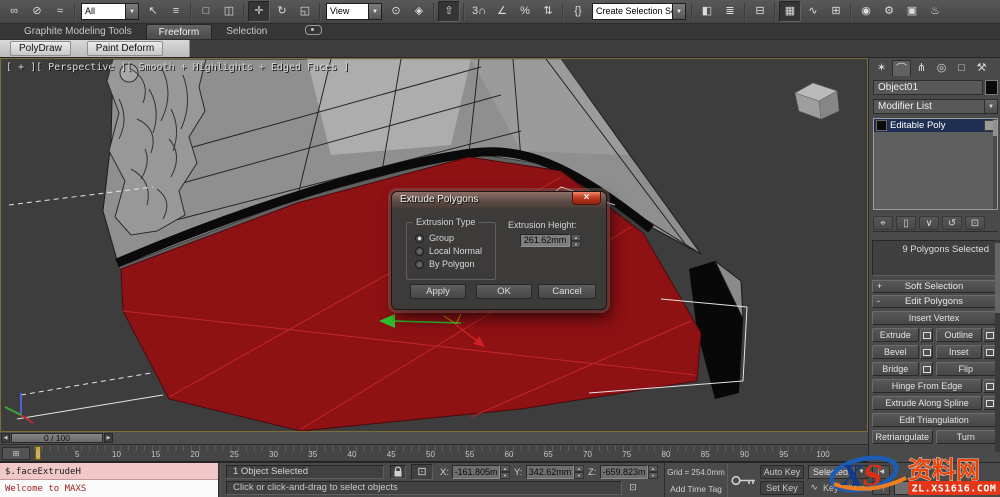 This screenshot has width=1000, height=497. What do you see at coordinates (479, 11) in the screenshot?
I see `snaps-toggle-3d-icon: 3∩` at bounding box center [479, 11].